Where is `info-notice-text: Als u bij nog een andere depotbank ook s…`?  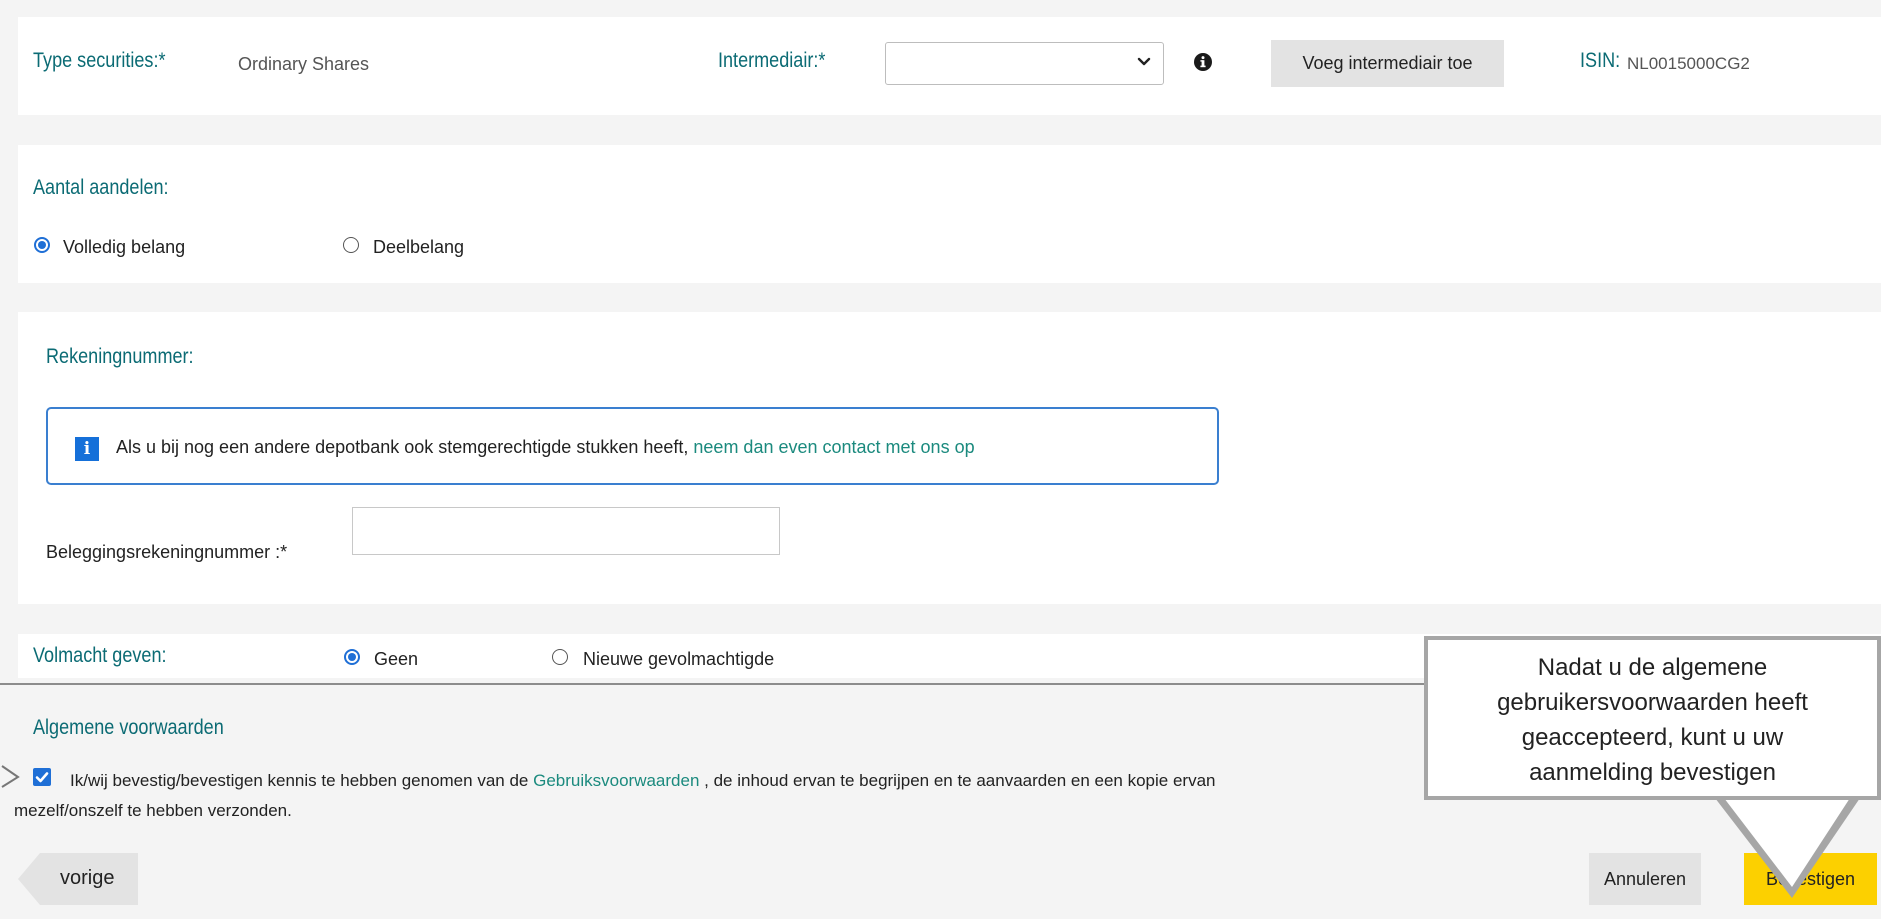
info-notice-text: Als u bij nog een andere depotbank ook s… is located at coordinates (545, 447).